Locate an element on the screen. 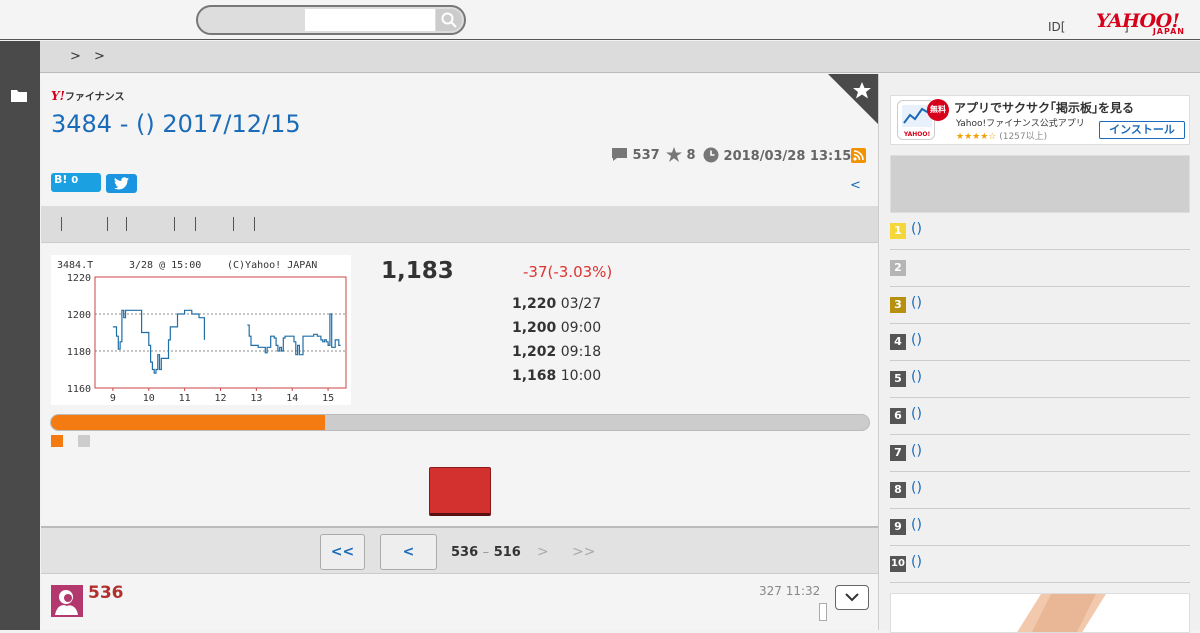  range-to: 516 is located at coordinates (507, 552).